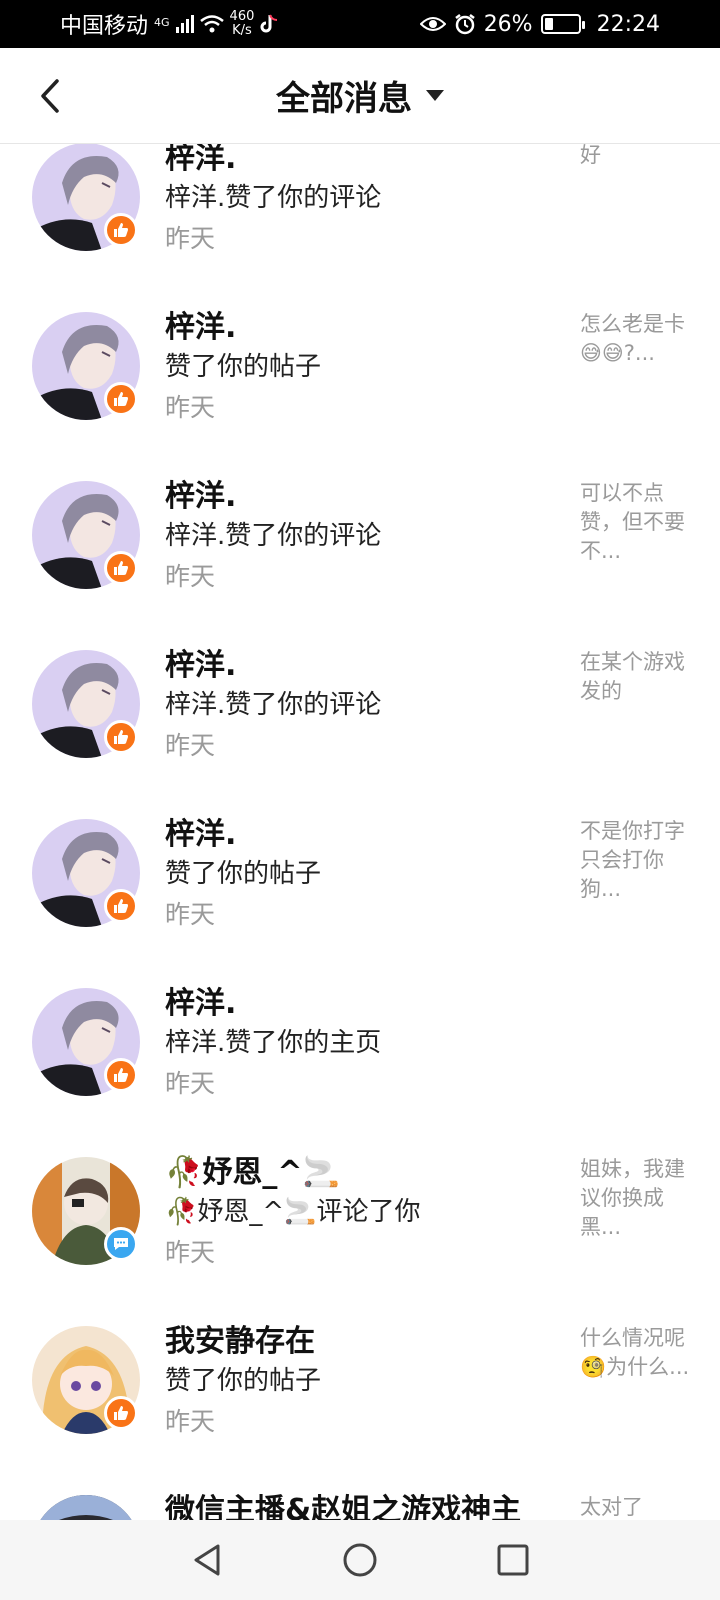 The width and height of the screenshot is (720, 1600). What do you see at coordinates (360, 222) in the screenshot?
I see `message-item: 梓洋. 梓洋.赞了你的评论 昨天 好` at bounding box center [360, 222].